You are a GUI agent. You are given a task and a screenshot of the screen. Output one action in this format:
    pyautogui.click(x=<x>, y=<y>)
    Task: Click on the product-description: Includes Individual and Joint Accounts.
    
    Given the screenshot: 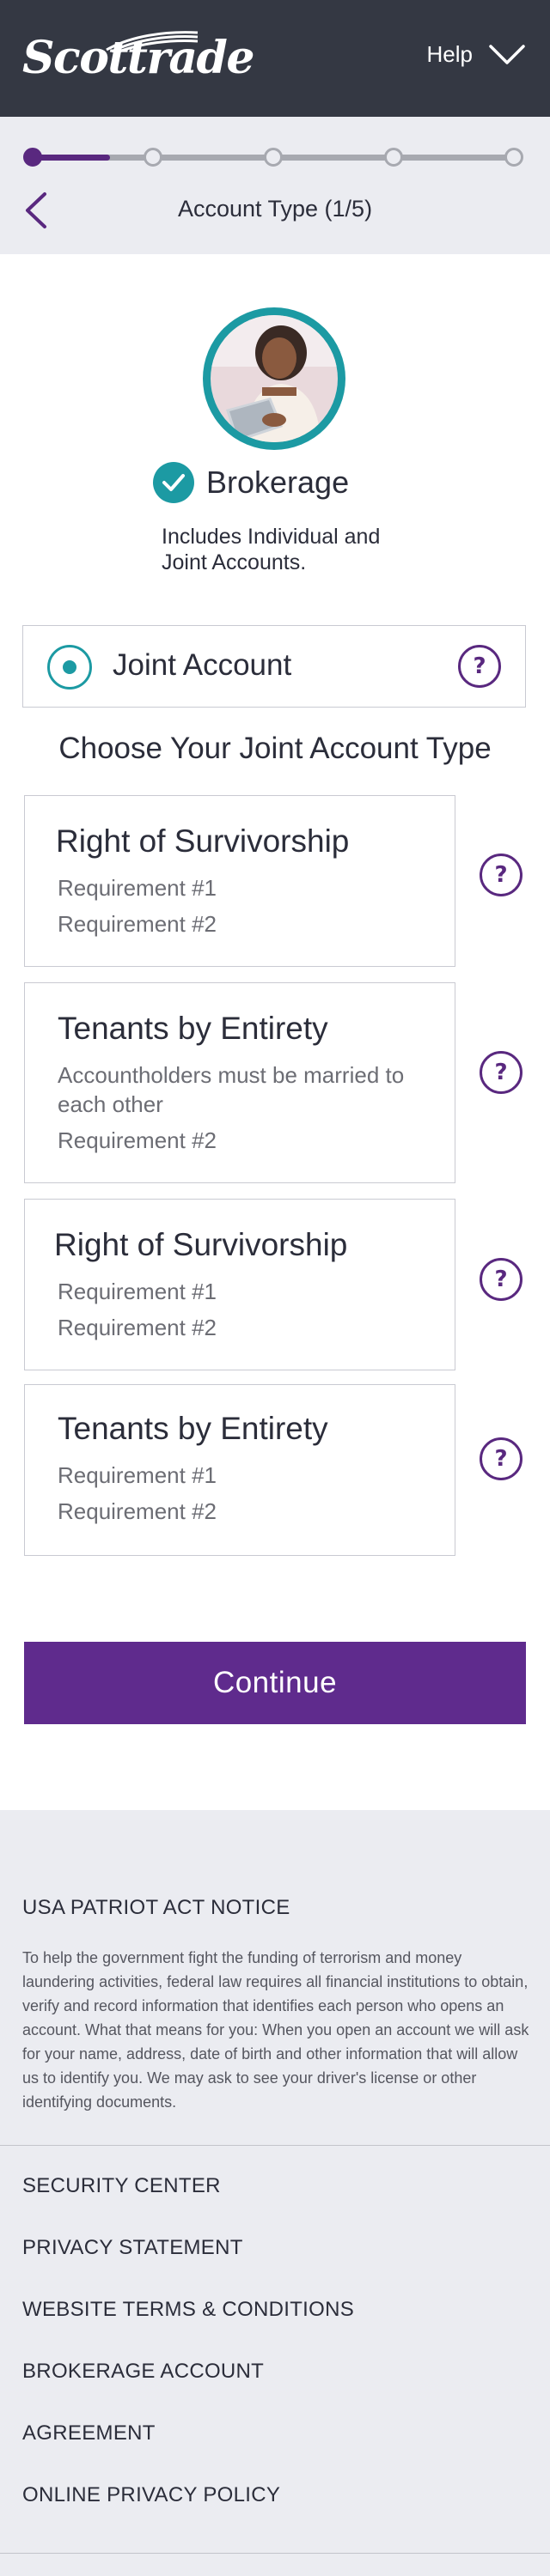 What is the action you would take?
    pyautogui.click(x=271, y=550)
    